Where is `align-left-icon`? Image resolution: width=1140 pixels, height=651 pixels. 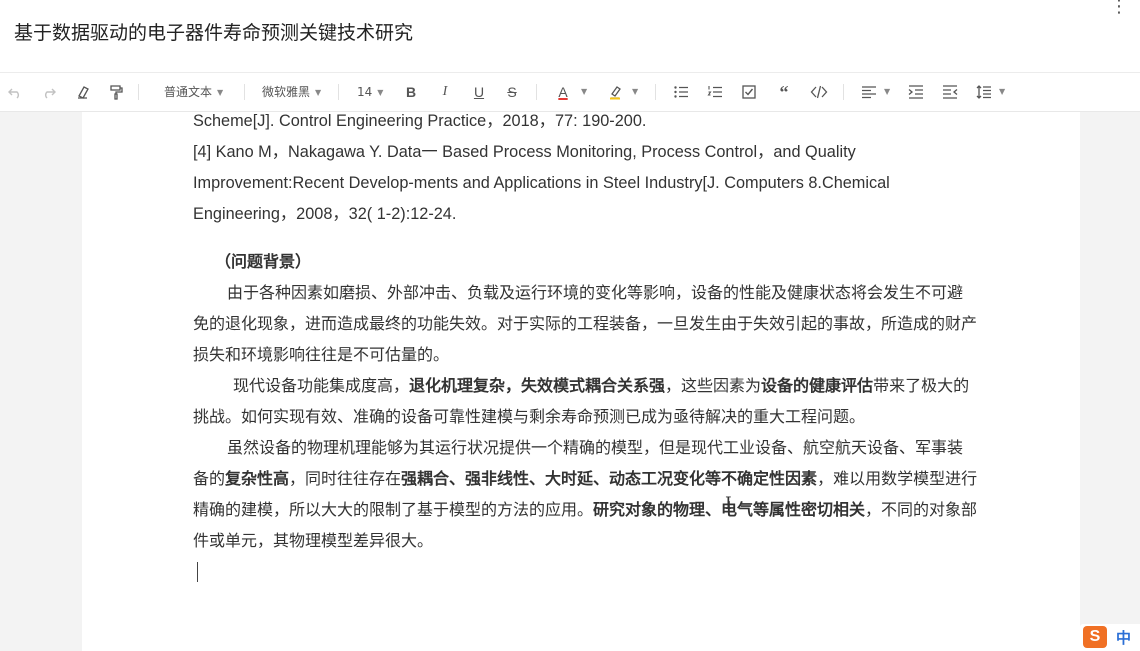
align-left-icon is located at coordinates (869, 92).